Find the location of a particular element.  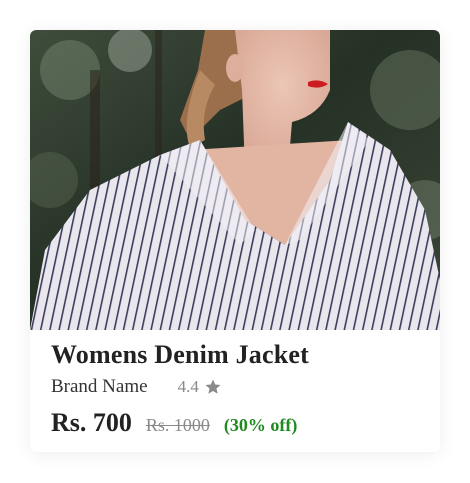

brand-name: Brand Name is located at coordinates (99, 387).